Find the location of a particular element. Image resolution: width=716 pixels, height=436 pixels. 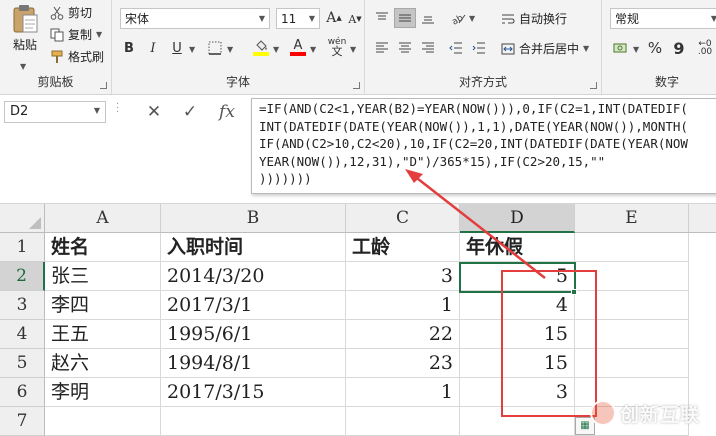

cell-b7 is located at coordinates (253, 421).